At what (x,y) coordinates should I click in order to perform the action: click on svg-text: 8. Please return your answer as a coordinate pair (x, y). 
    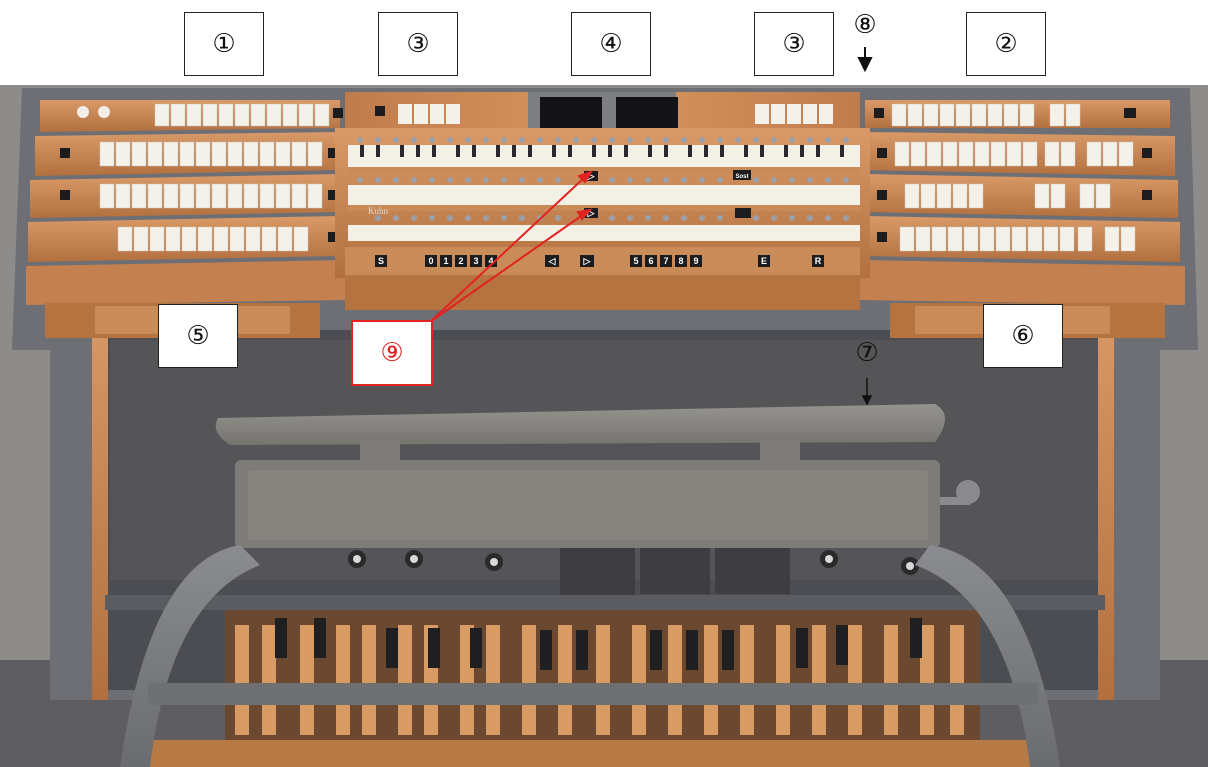
    Looking at the image, I should click on (680, 261).